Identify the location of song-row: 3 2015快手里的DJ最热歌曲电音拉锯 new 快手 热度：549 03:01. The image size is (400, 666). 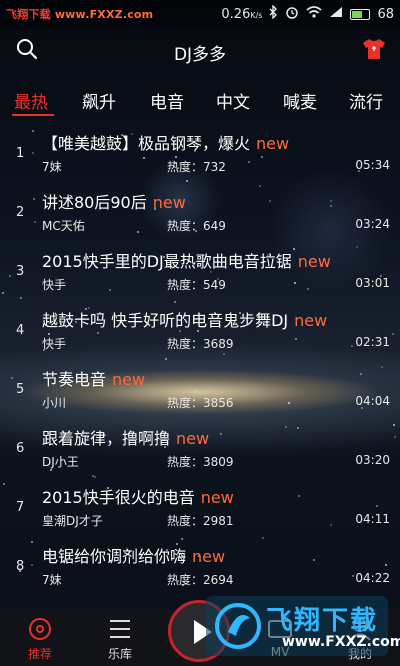
(200, 267).